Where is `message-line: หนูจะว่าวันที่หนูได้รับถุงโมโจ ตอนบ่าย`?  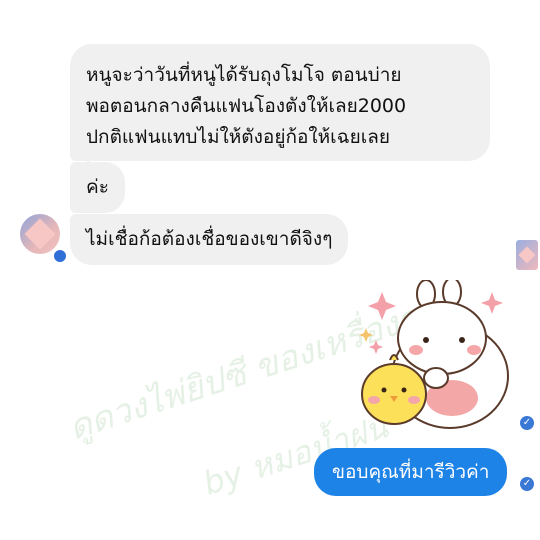
message-line: หนูจะว่าวันที่หนูได้รับถุงโมโจ ตอนบ่าย is located at coordinates (244, 75).